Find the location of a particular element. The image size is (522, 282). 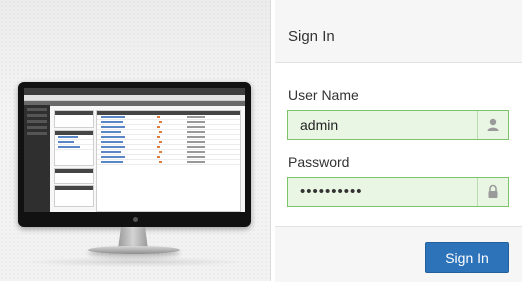

username-value: admin is located at coordinates (319, 125).